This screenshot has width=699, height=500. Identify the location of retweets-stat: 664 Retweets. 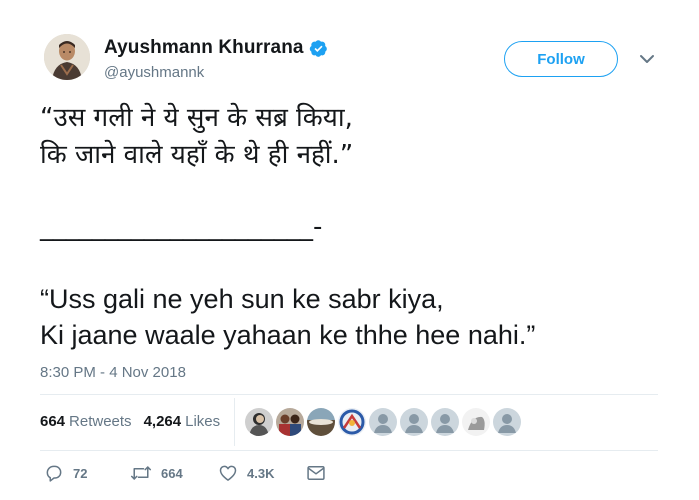
(86, 421).